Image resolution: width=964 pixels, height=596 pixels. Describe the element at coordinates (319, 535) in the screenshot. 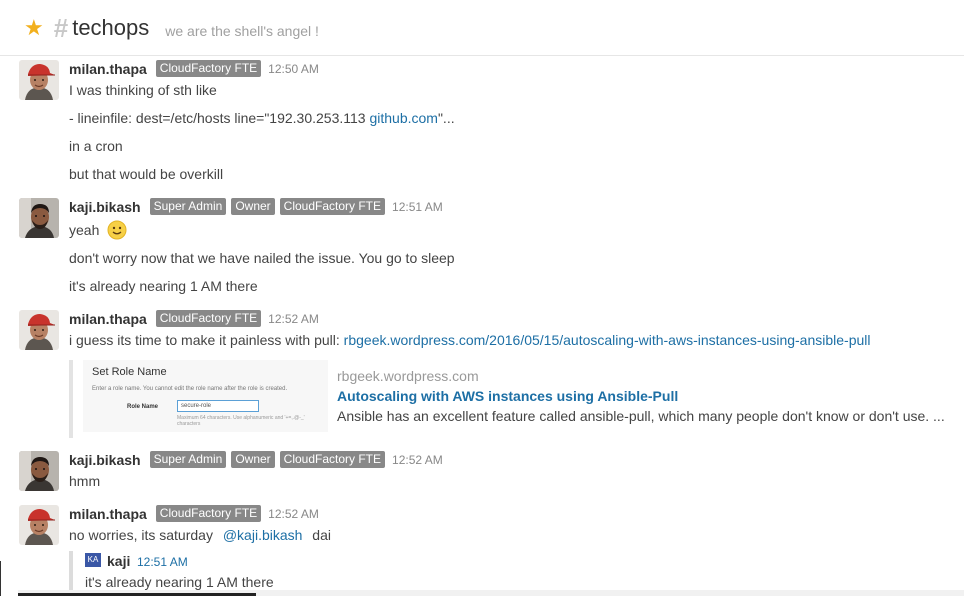

I see `message-text-part: dai` at that location.